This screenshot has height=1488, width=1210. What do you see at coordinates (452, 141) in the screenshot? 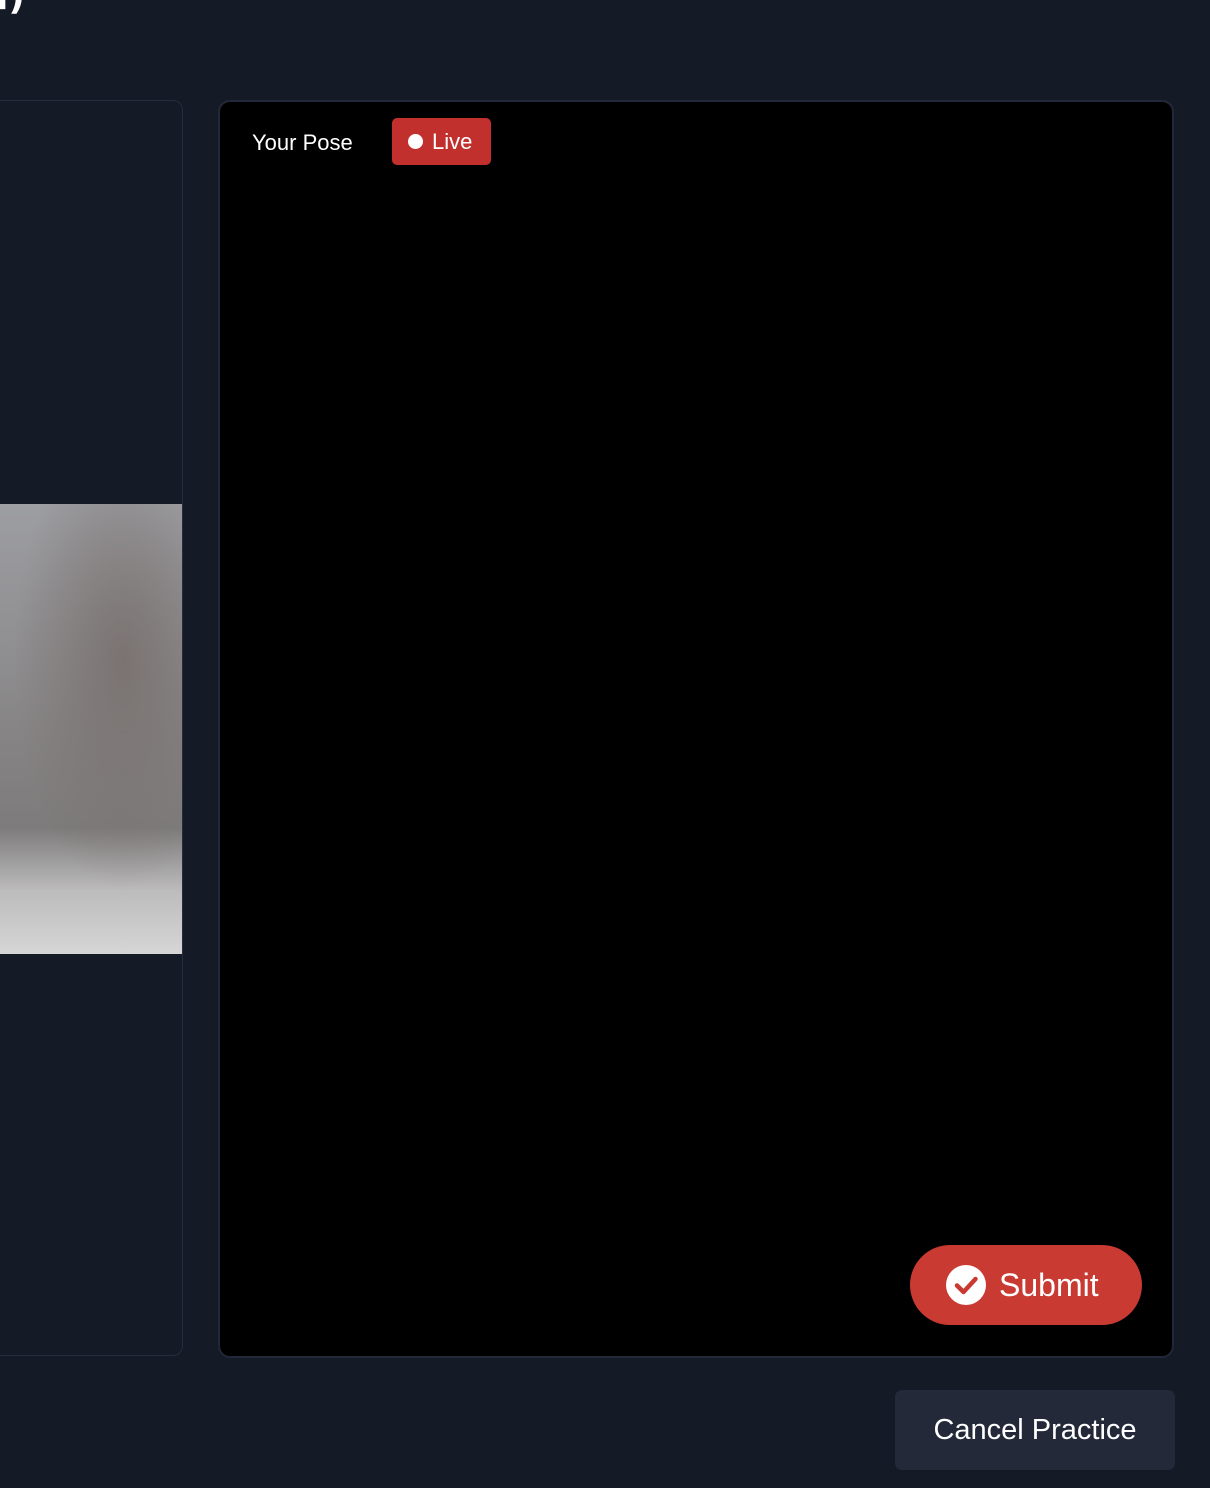
I see `live-label: Live` at bounding box center [452, 141].